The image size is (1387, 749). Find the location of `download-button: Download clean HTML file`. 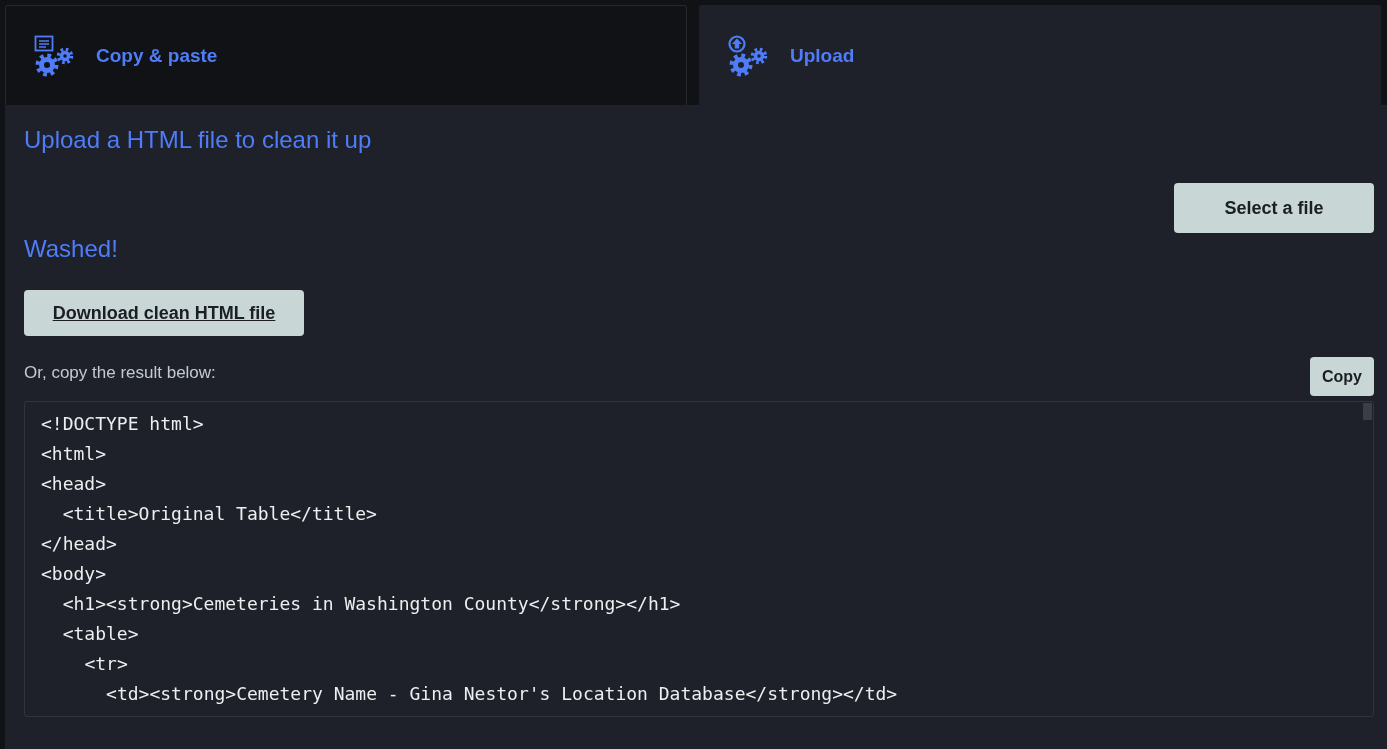

download-button: Download clean HTML file is located at coordinates (164, 313).